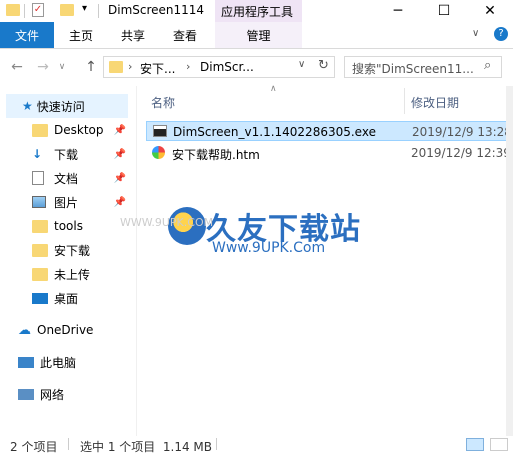 This screenshot has width=513, height=455. I want to click on nav-label: 文档, so click(66, 178).